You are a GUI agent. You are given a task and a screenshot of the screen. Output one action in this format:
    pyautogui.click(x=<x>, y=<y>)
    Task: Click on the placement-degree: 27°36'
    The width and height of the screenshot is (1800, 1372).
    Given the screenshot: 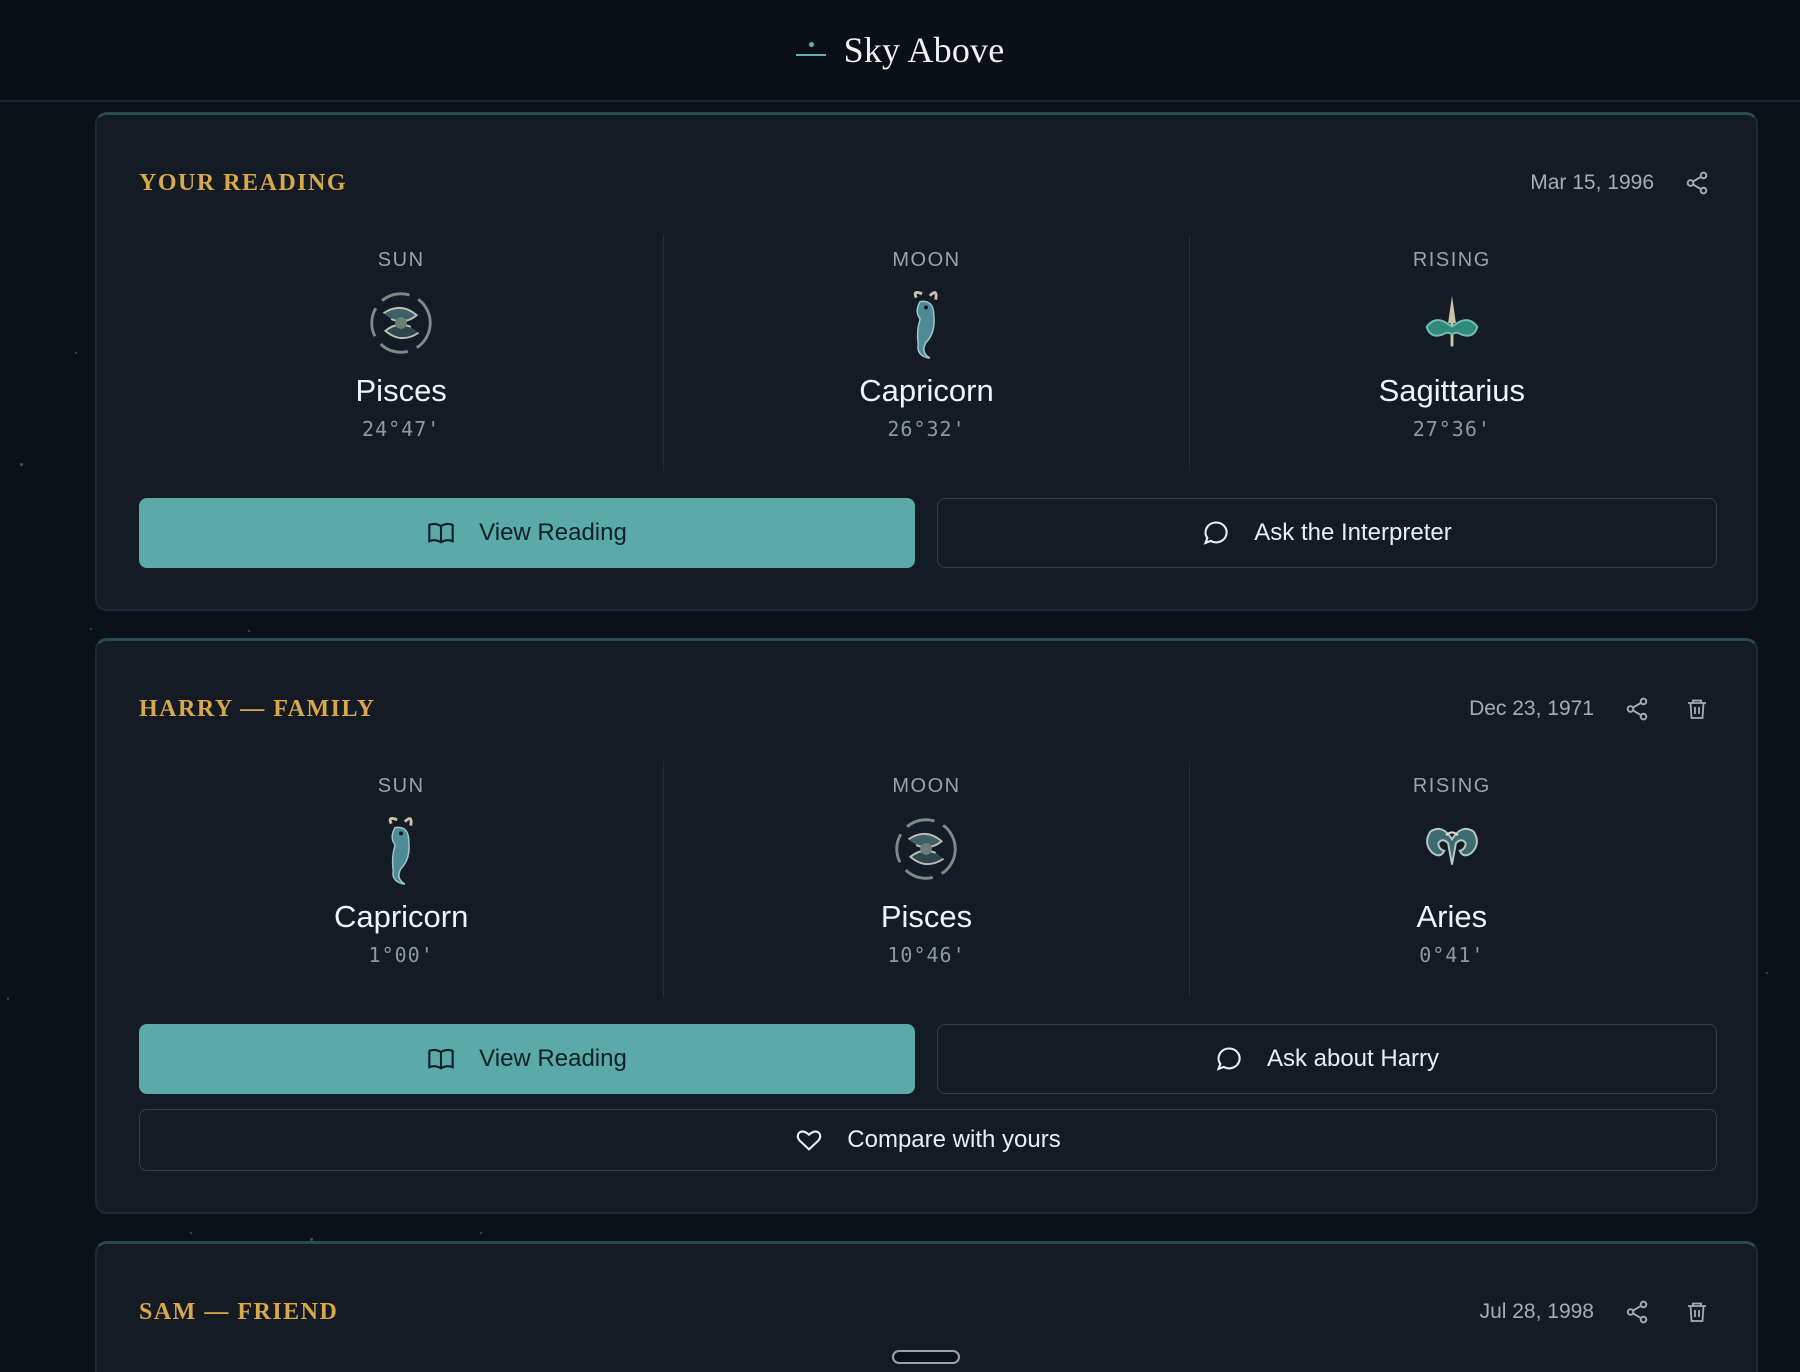 What is the action you would take?
    pyautogui.click(x=1451, y=429)
    